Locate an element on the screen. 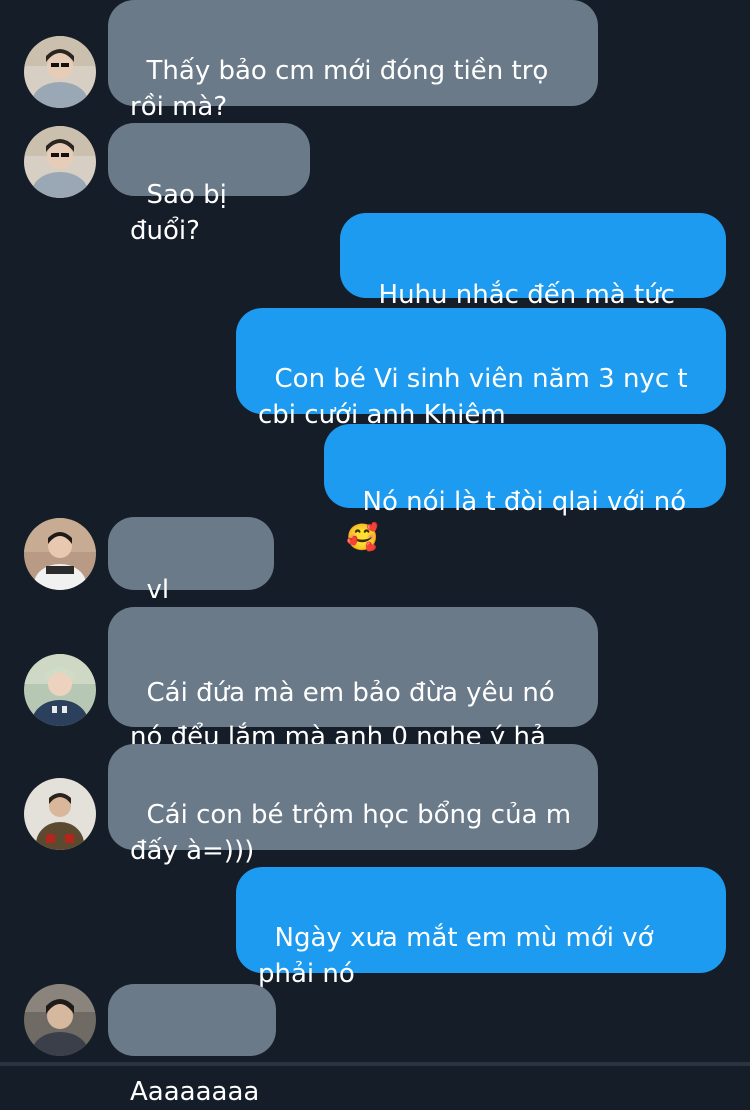 This screenshot has height=1110, width=750. message-bubble: vl kay=))) is located at coordinates (191, 579).